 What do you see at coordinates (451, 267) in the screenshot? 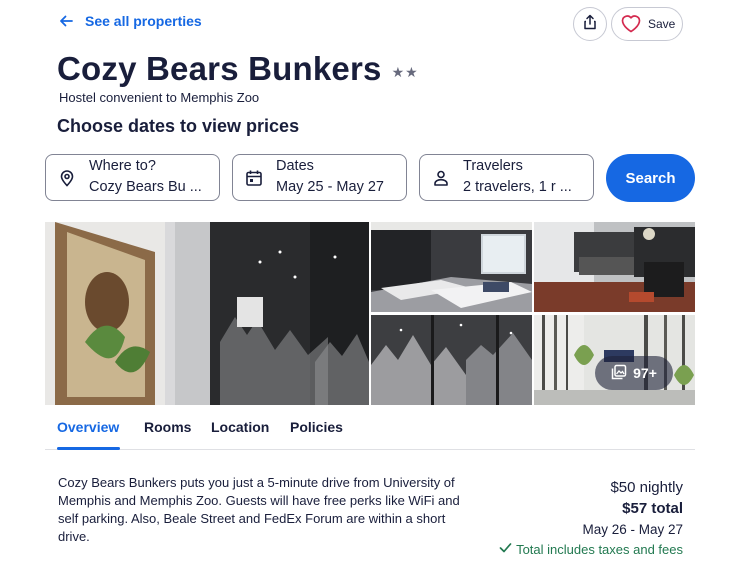
I see `gallery-photo-bedroom` at bounding box center [451, 267].